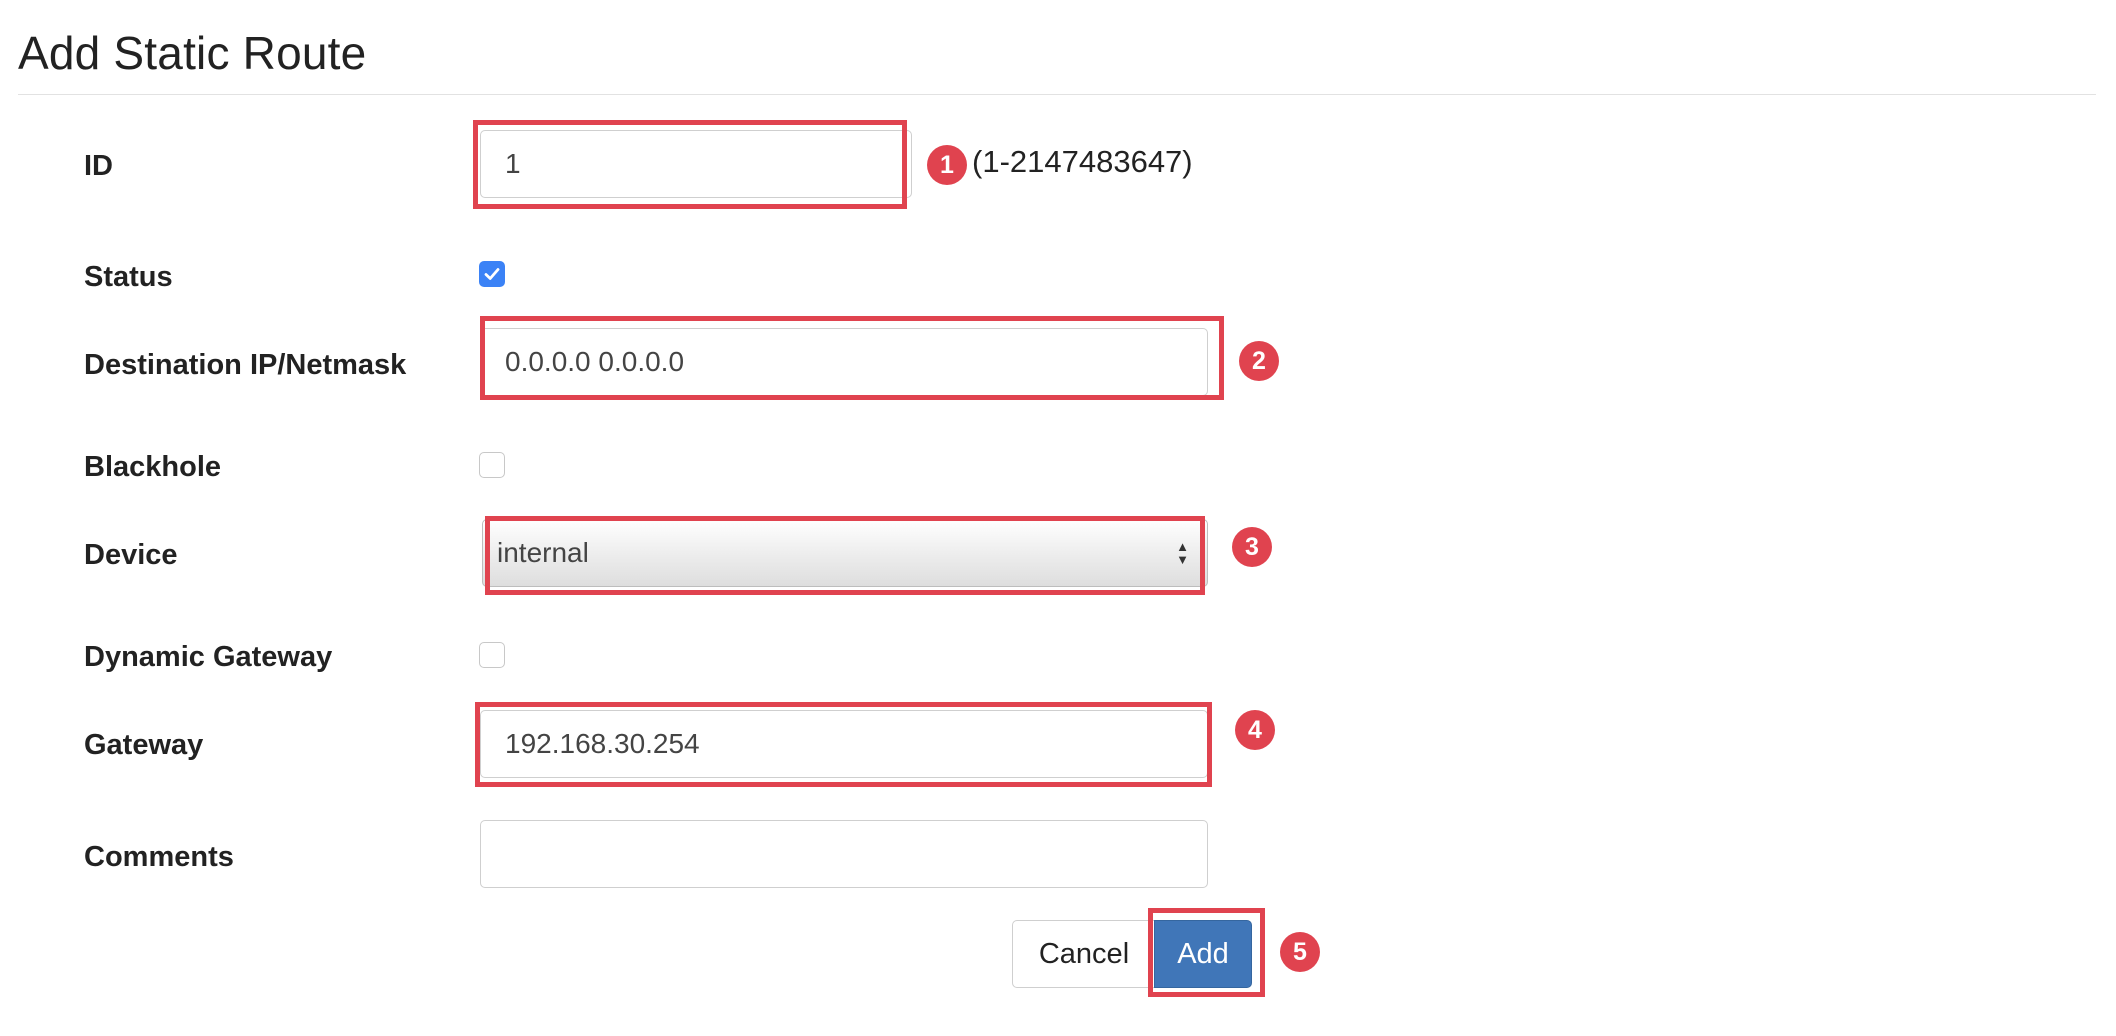  Describe the element at coordinates (1084, 954) in the screenshot. I see `cancel-button: Cancel` at that location.